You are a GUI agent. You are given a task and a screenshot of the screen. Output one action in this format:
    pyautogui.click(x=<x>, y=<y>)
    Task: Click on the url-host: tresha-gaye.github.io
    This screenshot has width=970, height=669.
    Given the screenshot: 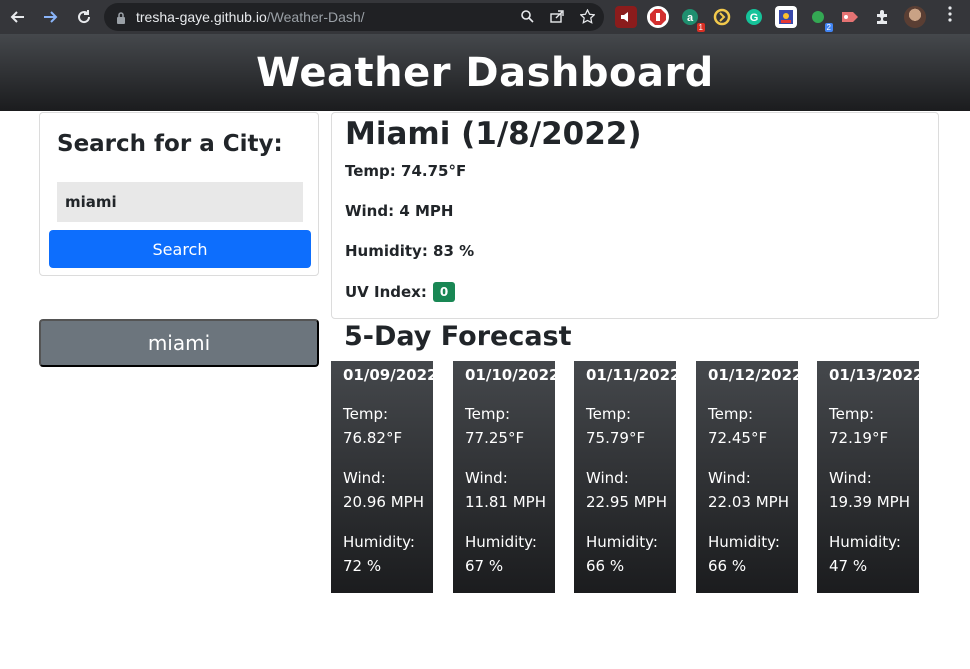 What is the action you would take?
    pyautogui.click(x=201, y=17)
    